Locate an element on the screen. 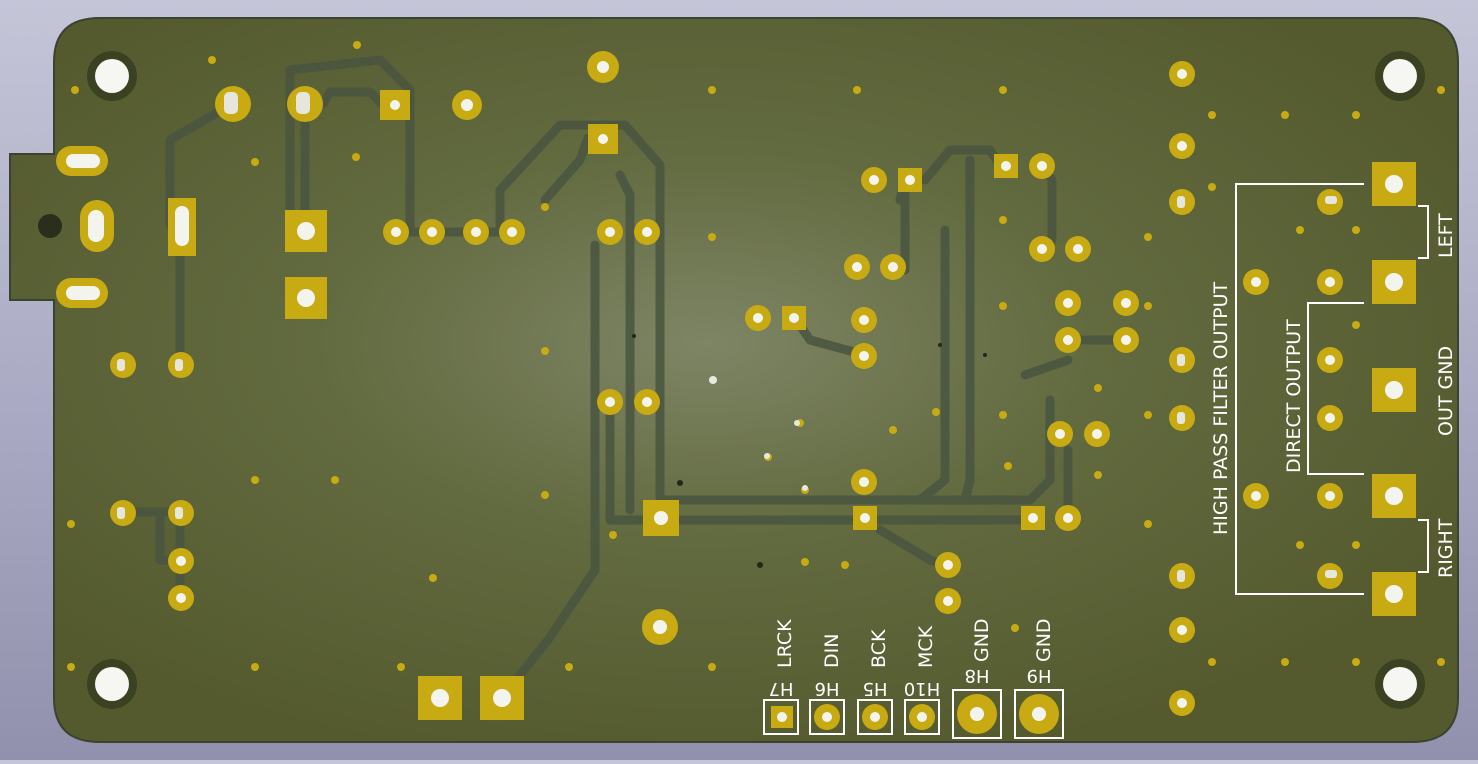 This screenshot has width=1478, height=764. ref-h8: H8 is located at coordinates (977, 675).